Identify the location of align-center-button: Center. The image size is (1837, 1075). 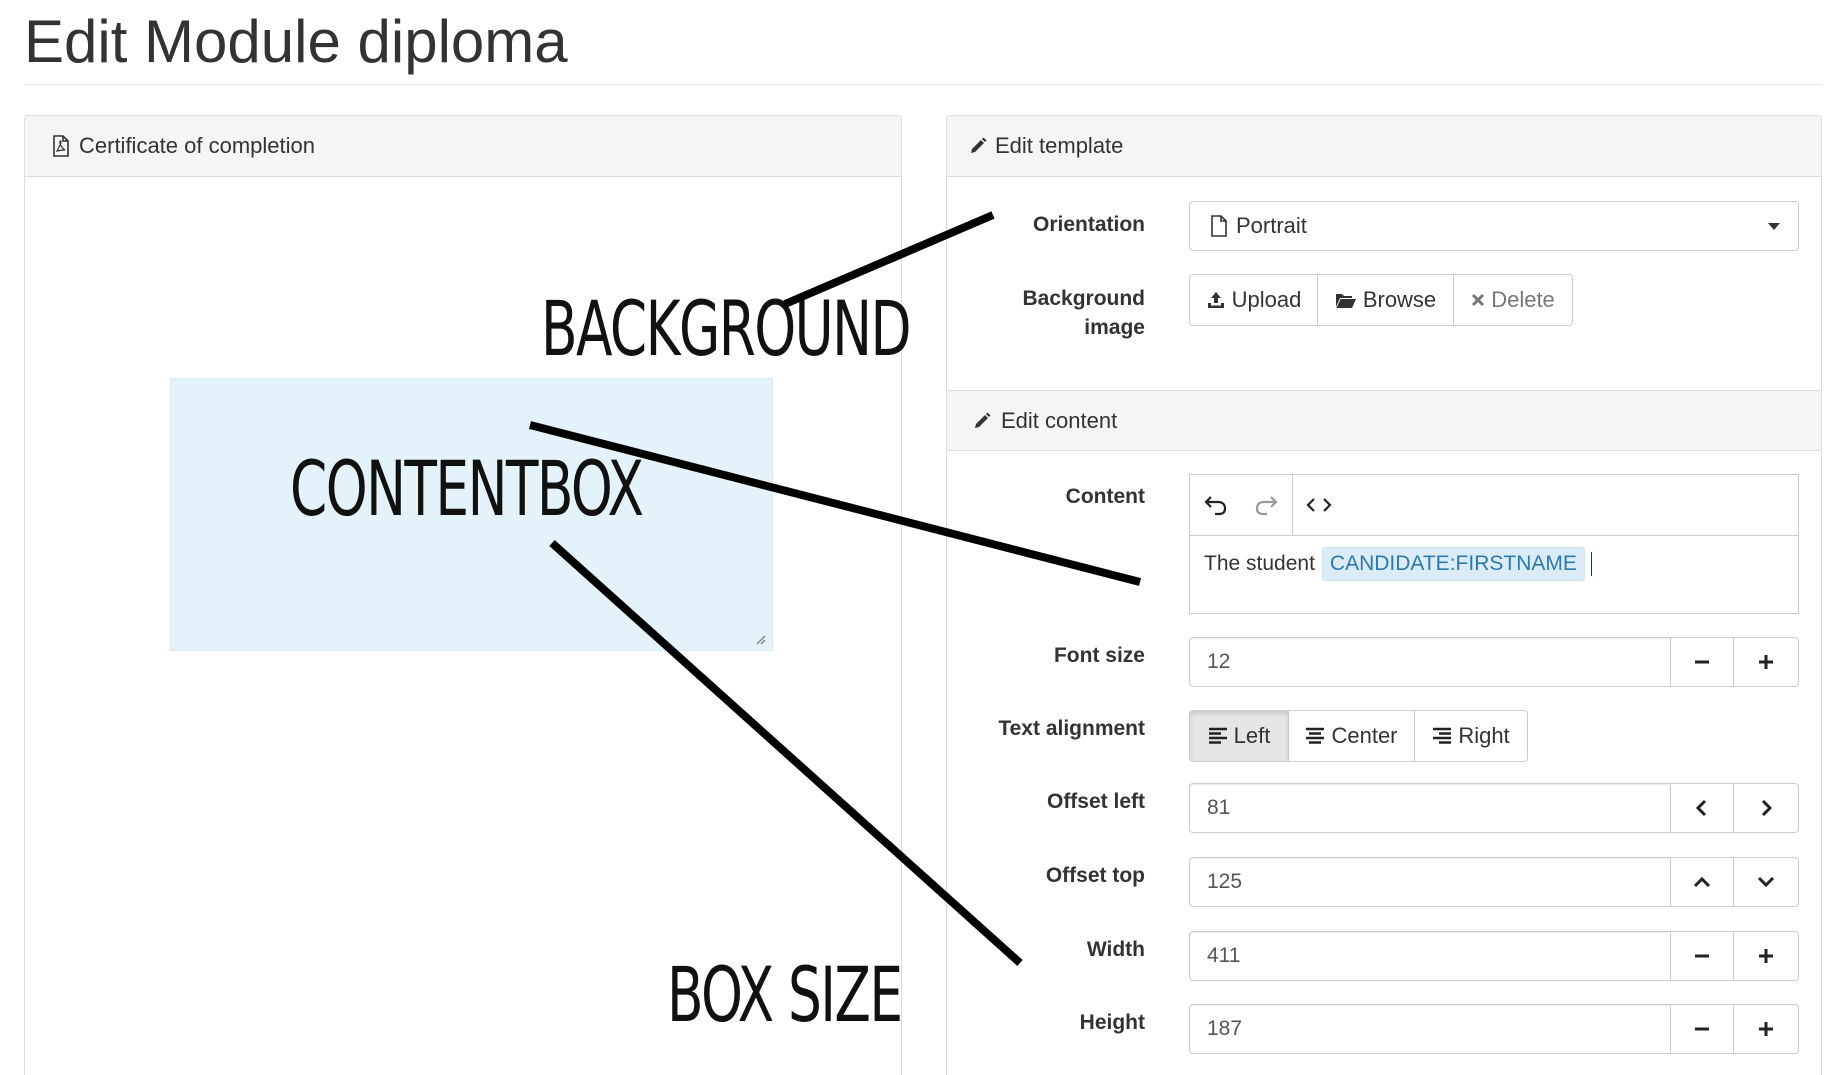
(1352, 736).